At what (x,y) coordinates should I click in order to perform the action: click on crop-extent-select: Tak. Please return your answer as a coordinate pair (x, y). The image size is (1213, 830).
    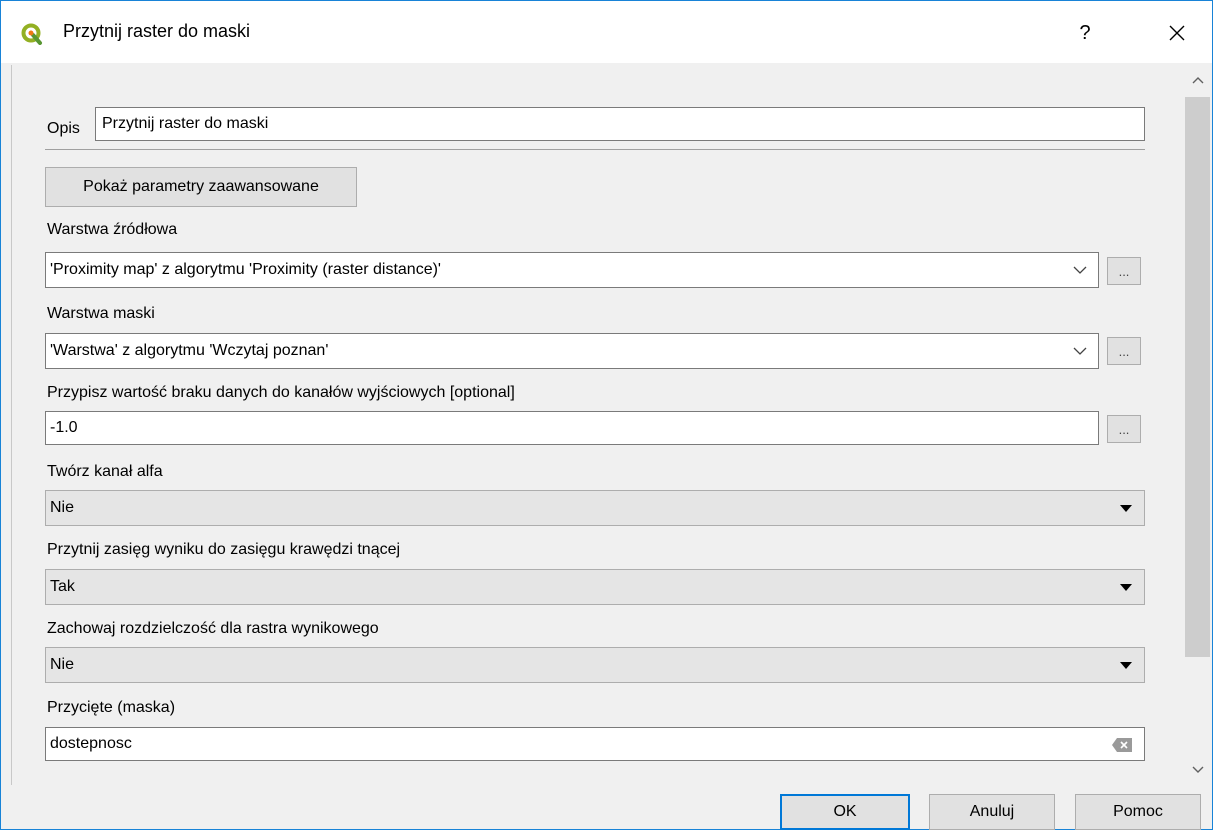
    Looking at the image, I should click on (595, 587).